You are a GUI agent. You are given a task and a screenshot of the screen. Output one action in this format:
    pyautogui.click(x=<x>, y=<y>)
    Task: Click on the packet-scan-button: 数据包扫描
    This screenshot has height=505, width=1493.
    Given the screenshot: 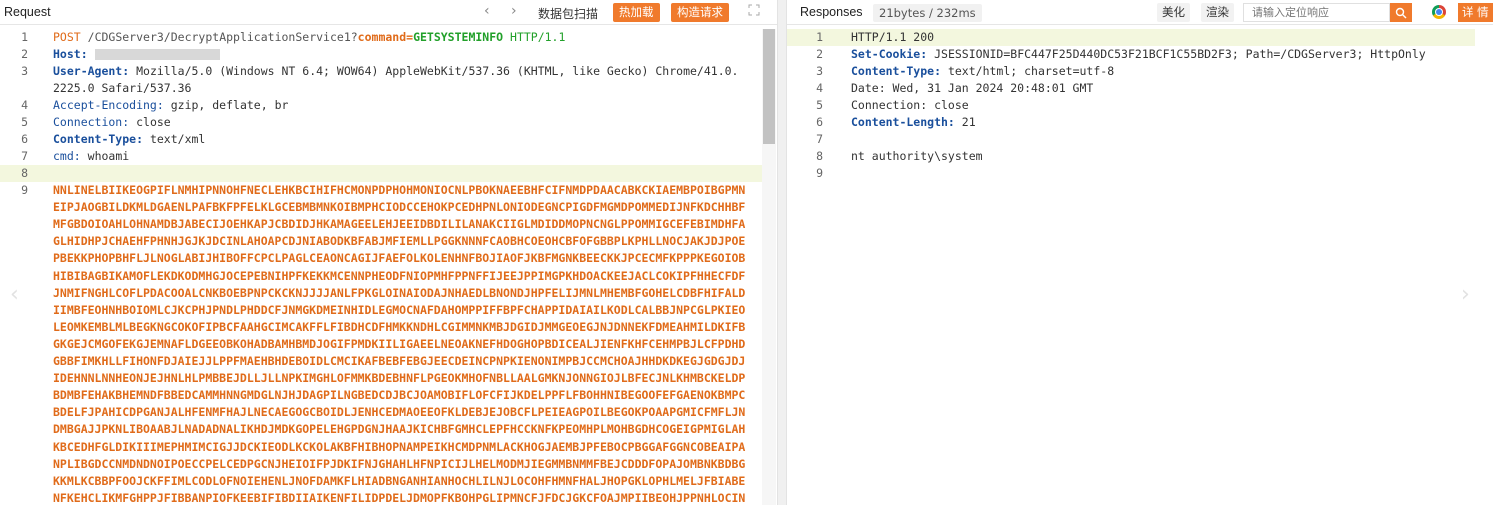 What is the action you would take?
    pyautogui.click(x=568, y=13)
    